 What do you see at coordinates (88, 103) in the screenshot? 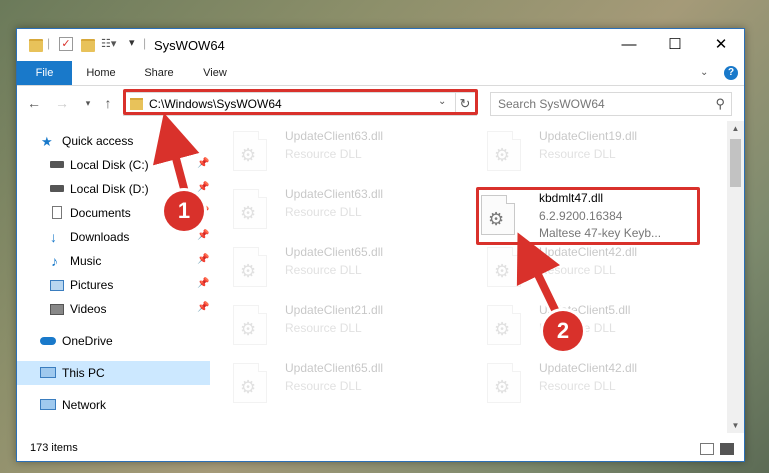
I see `recent-locations-icon: ▾` at bounding box center [88, 103].